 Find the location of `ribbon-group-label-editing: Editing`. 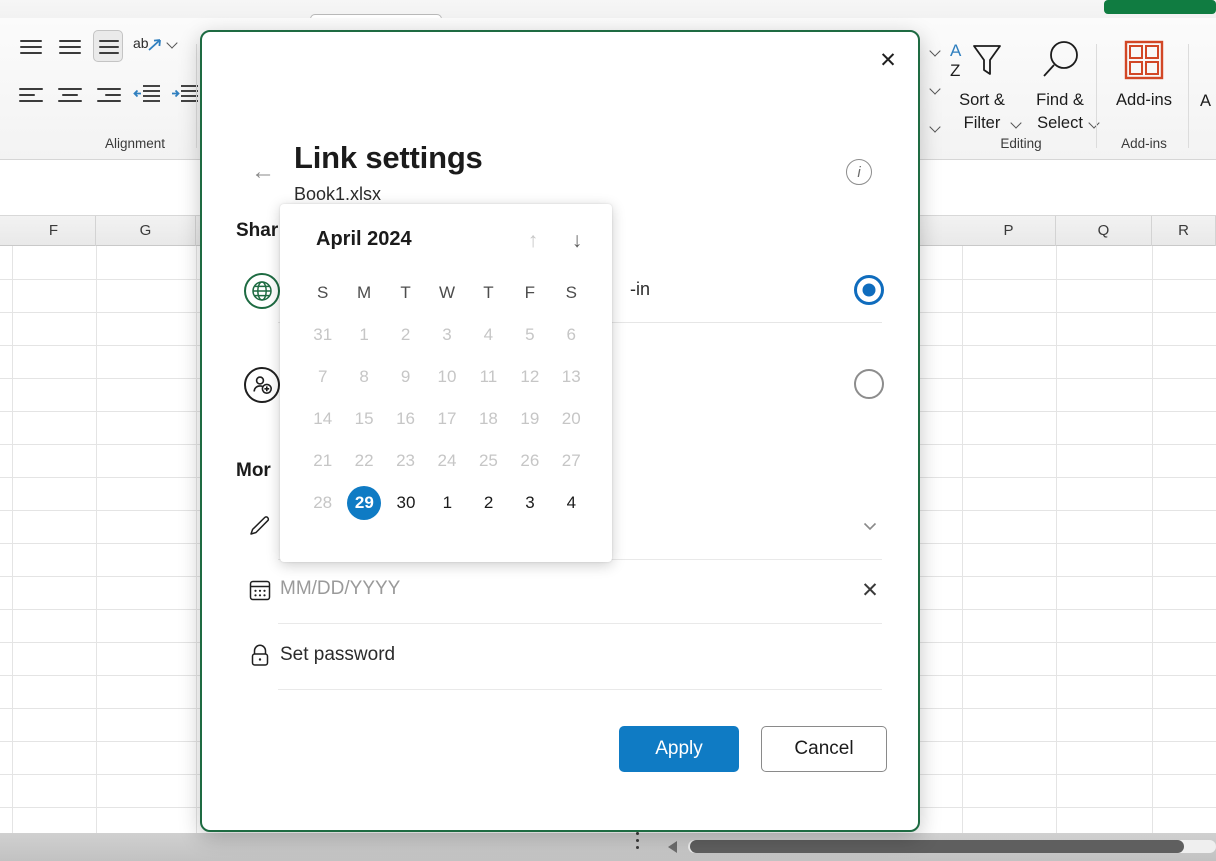

ribbon-group-label-editing: Editing is located at coordinates (1021, 143).